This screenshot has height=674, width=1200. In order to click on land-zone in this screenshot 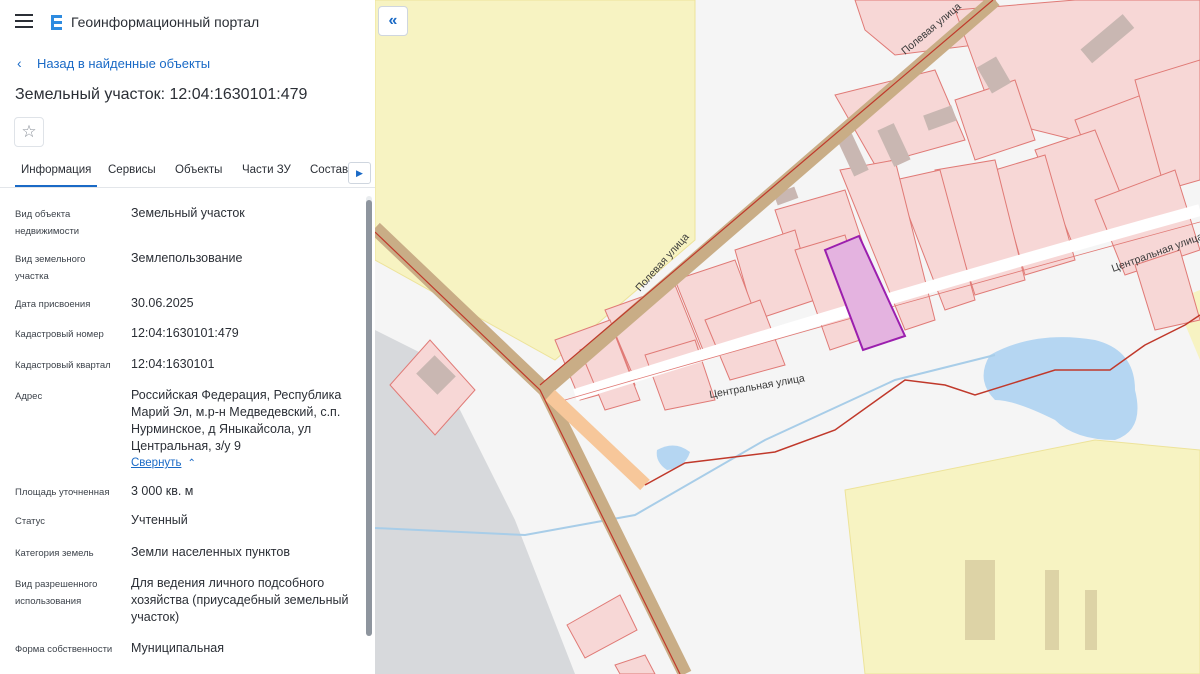, I will do `click(1022, 556)`.